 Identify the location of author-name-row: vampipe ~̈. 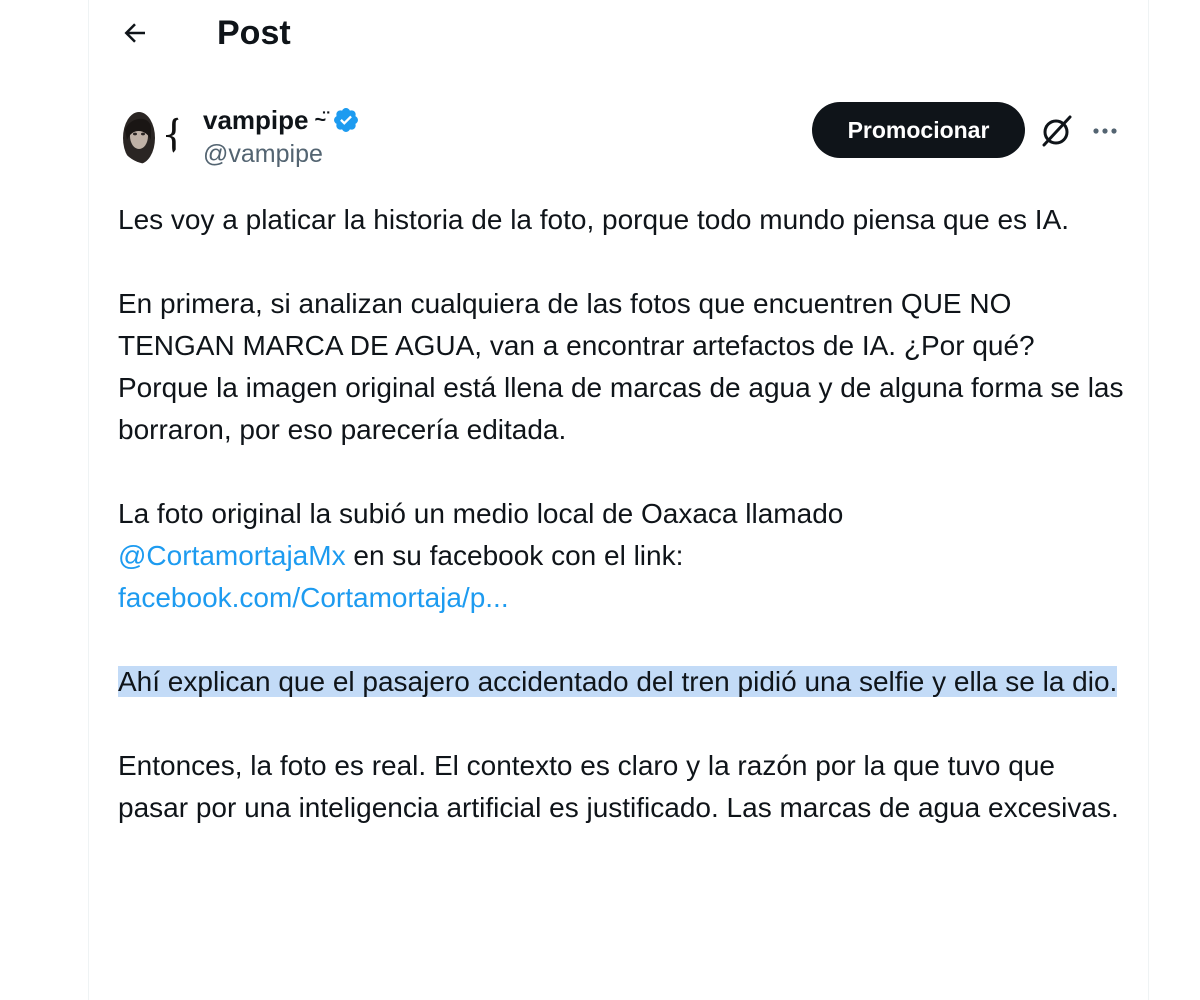
(281, 120).